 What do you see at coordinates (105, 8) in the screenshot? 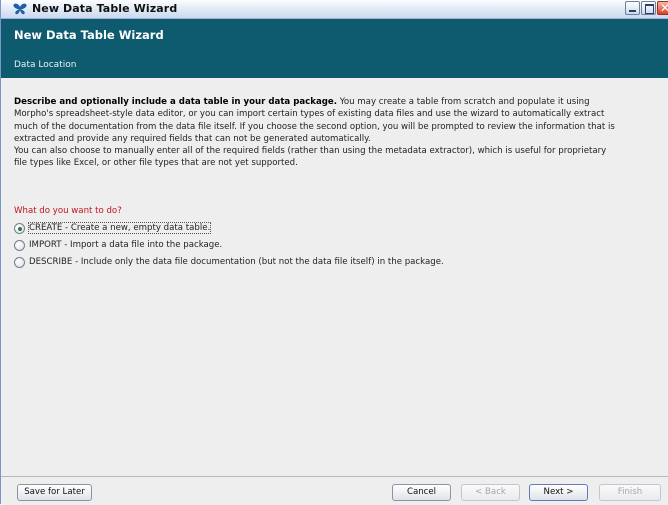
I see `window-title: New Data Table Wizard` at bounding box center [105, 8].